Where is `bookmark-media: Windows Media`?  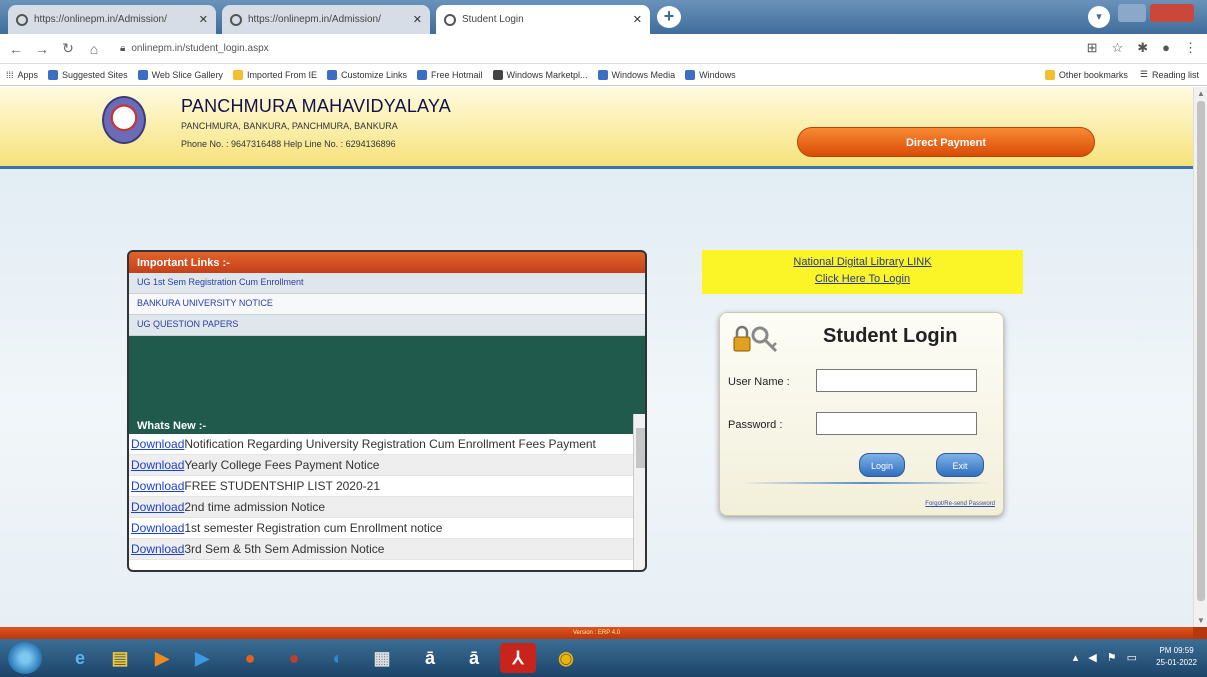 bookmark-media: Windows Media is located at coordinates (636, 74).